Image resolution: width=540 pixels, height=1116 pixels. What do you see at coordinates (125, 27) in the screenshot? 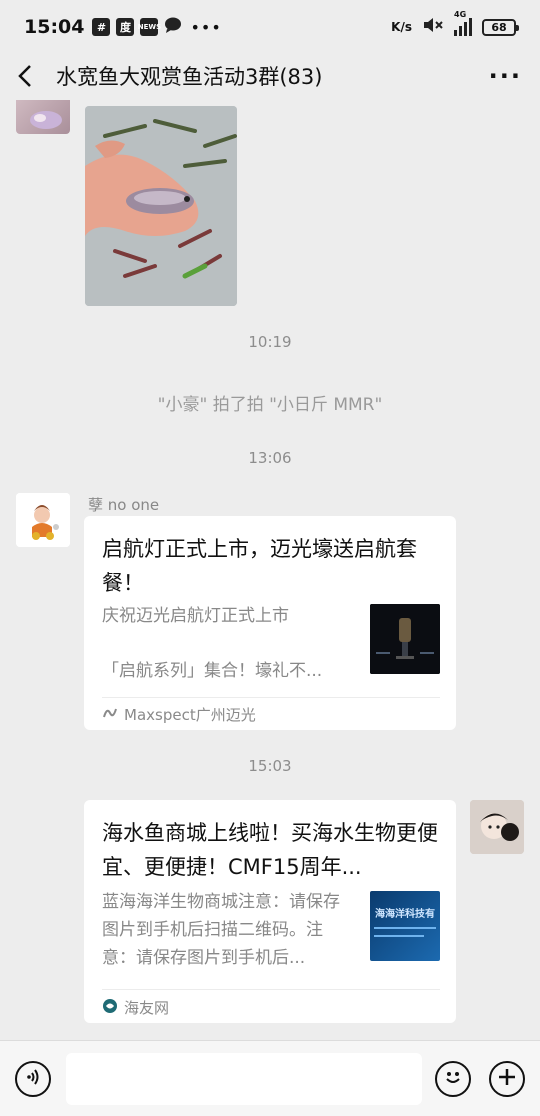
I see `baidu-icon: 度` at bounding box center [125, 27].